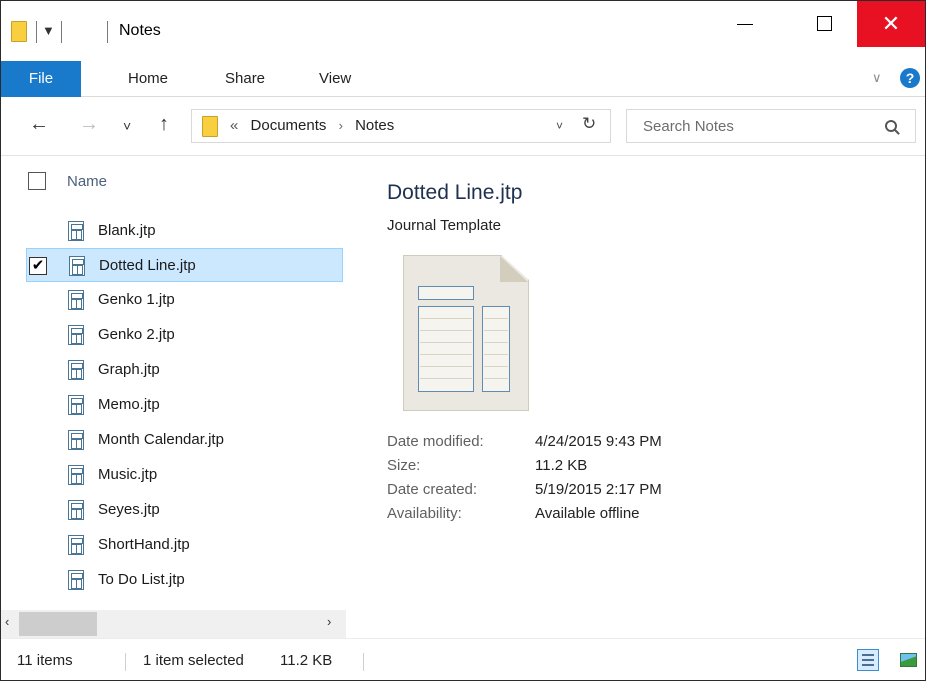 The width and height of the screenshot is (926, 681). Describe the element at coordinates (891, 126) in the screenshot. I see `search-icon` at that location.